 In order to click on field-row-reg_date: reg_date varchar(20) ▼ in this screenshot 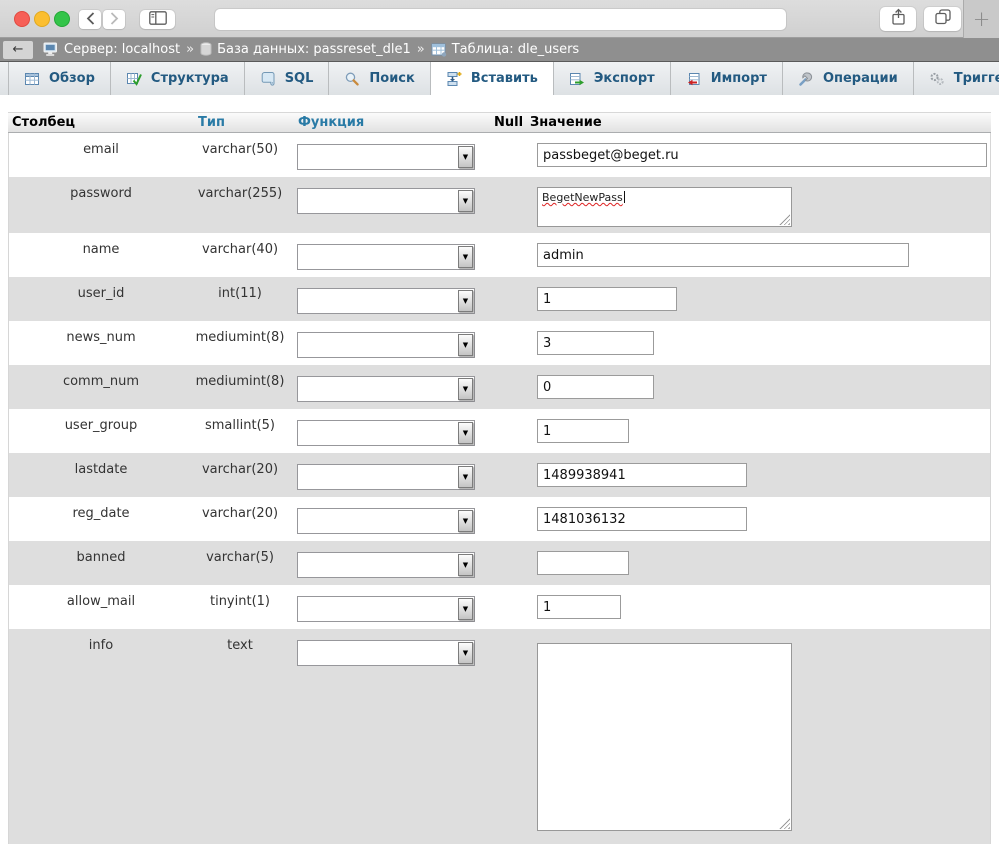, I will do `click(499, 519)`.